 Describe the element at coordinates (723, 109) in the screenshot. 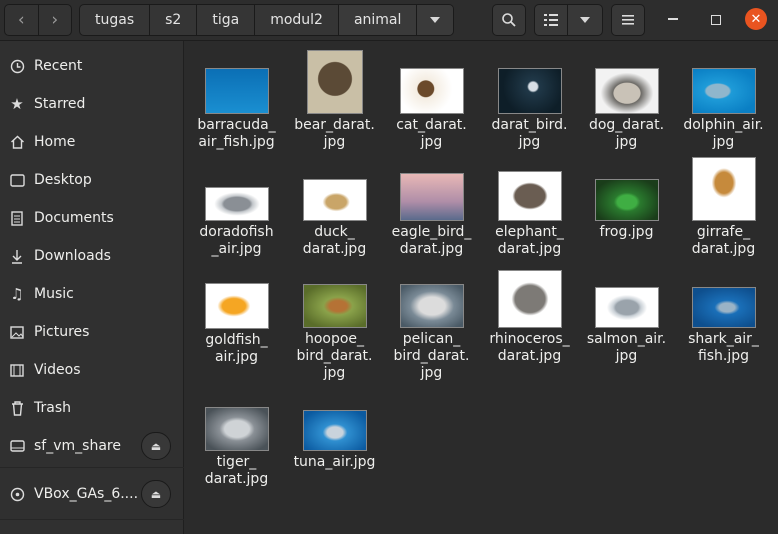

I see `file-item-dolphin: dolphin_air. jpg` at that location.